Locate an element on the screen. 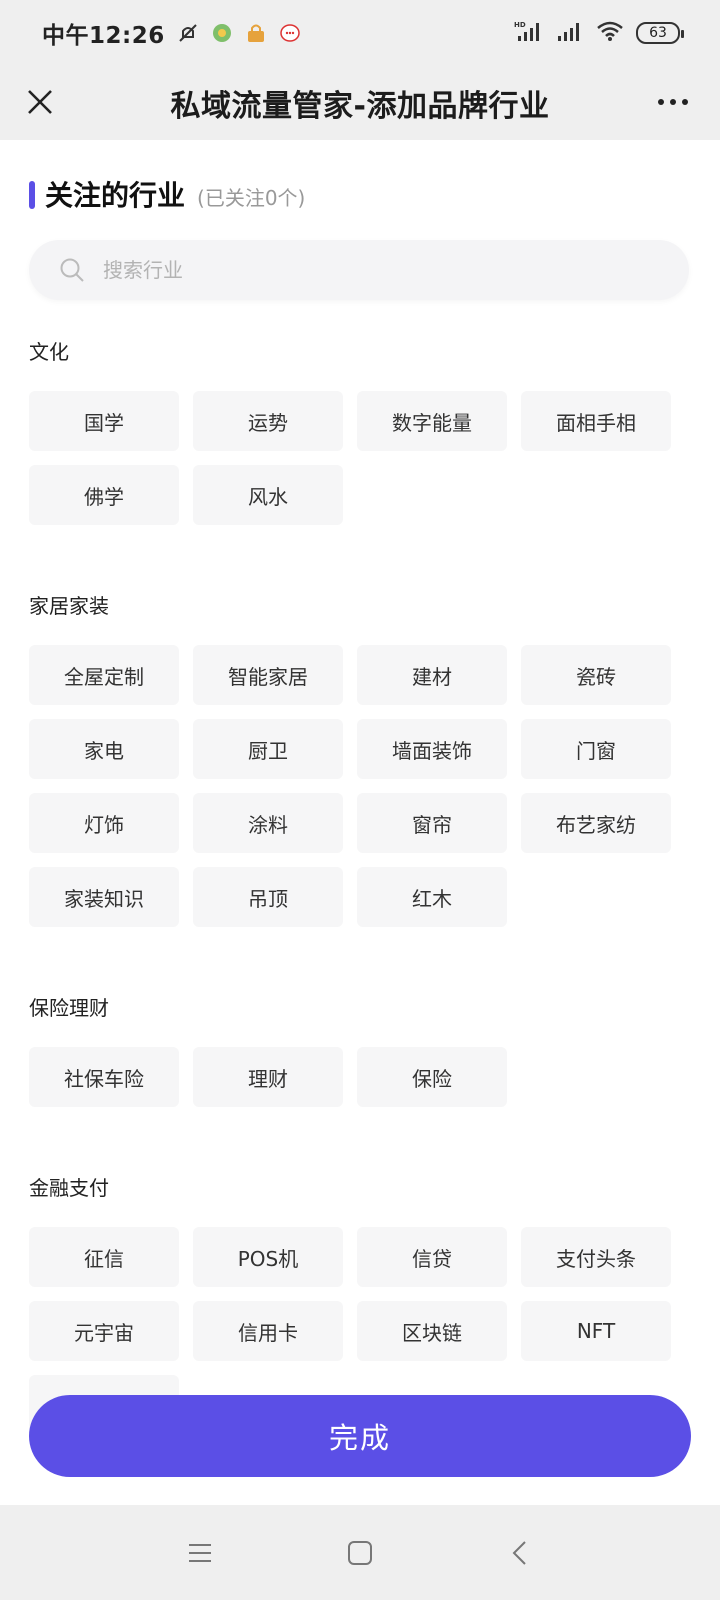 The image size is (720, 1600). industry-tag: 红木 is located at coordinates (432, 897).